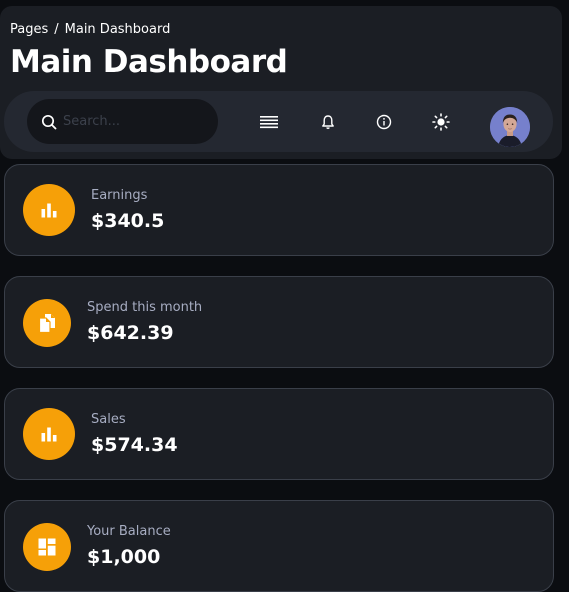 Image resolution: width=569 pixels, height=592 pixels. Describe the element at coordinates (441, 122) in the screenshot. I see `sun-icon` at that location.